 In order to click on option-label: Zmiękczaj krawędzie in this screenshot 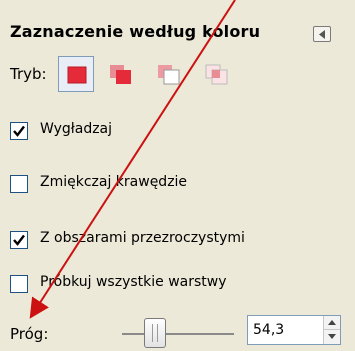, I will do `click(114, 182)`.